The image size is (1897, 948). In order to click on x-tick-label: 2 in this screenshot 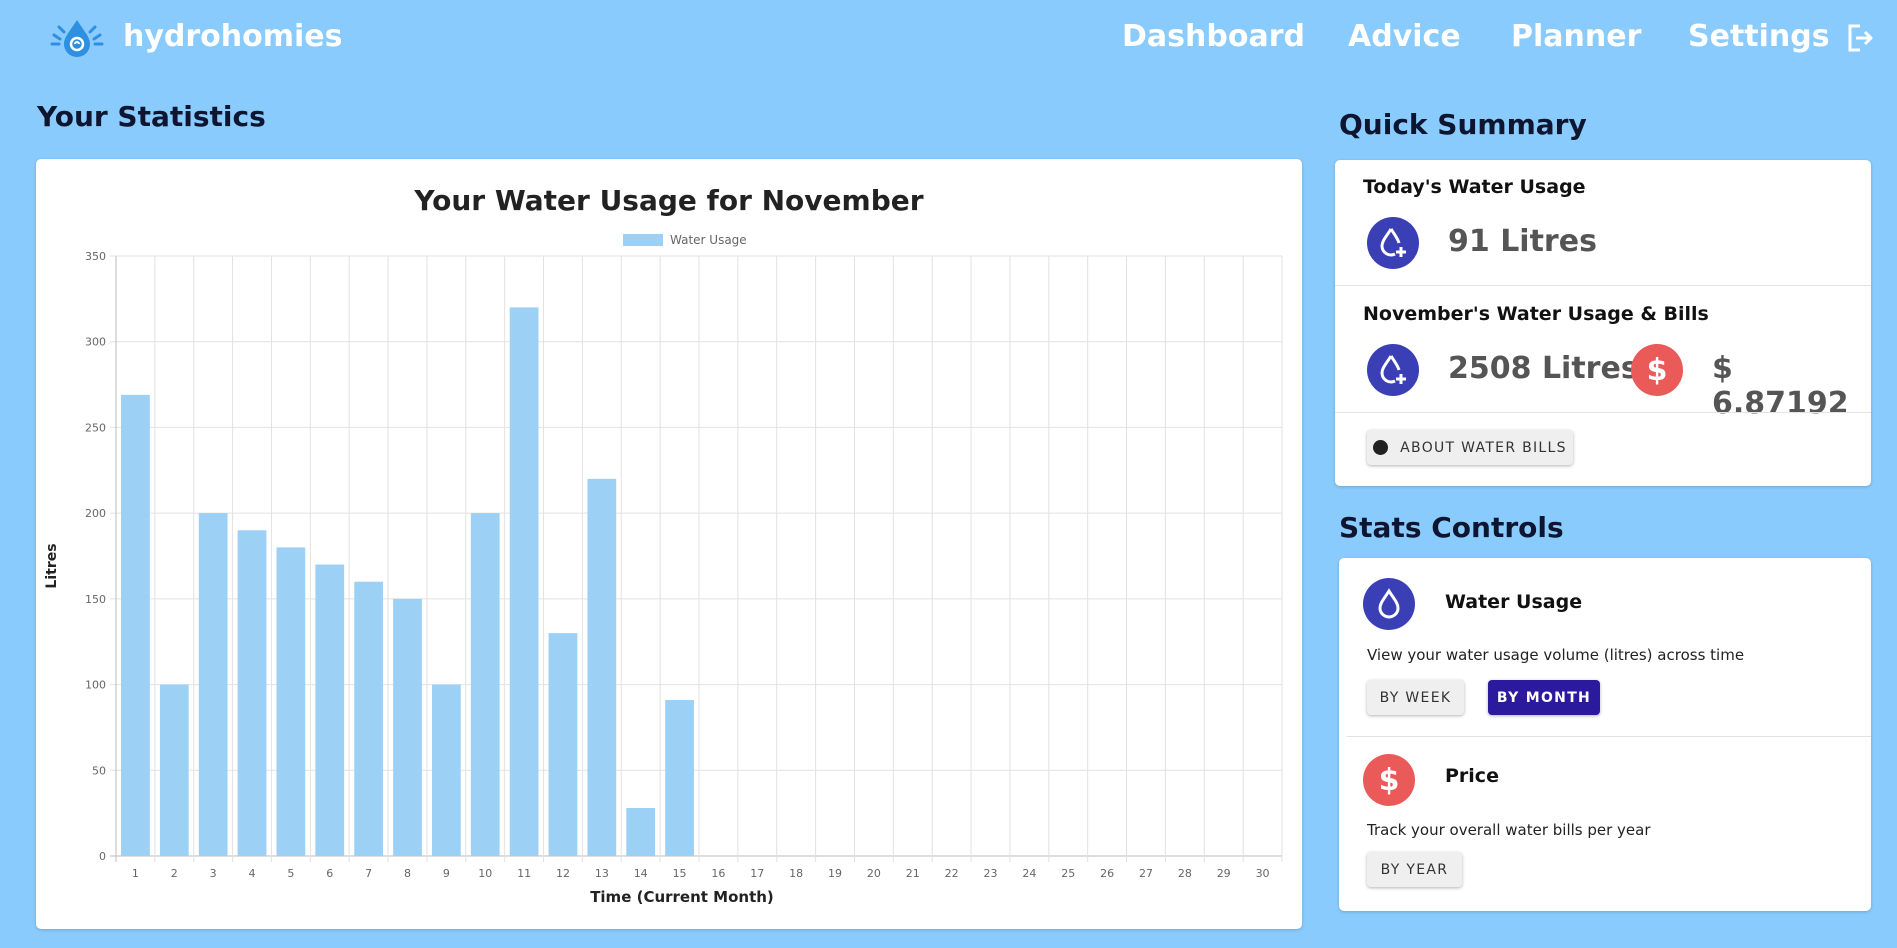, I will do `click(174, 873)`.